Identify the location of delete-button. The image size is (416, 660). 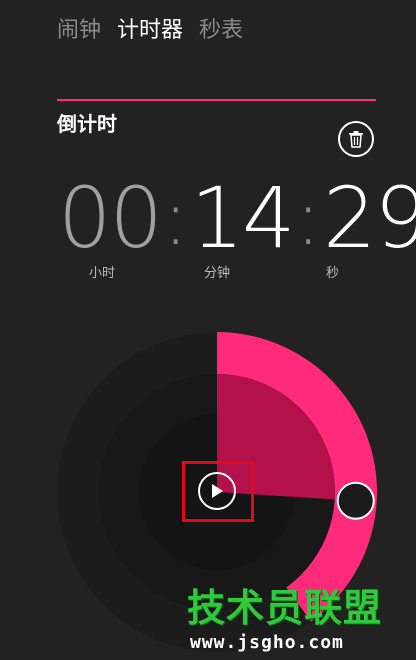
(356, 139).